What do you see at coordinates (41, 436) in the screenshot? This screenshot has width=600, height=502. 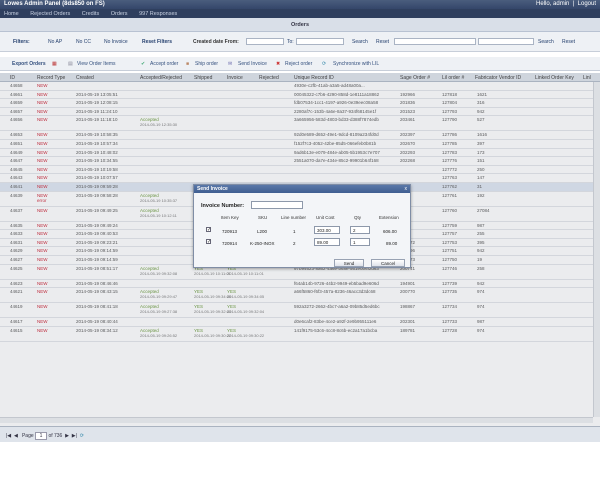 I see `page-input: 1` at bounding box center [41, 436].